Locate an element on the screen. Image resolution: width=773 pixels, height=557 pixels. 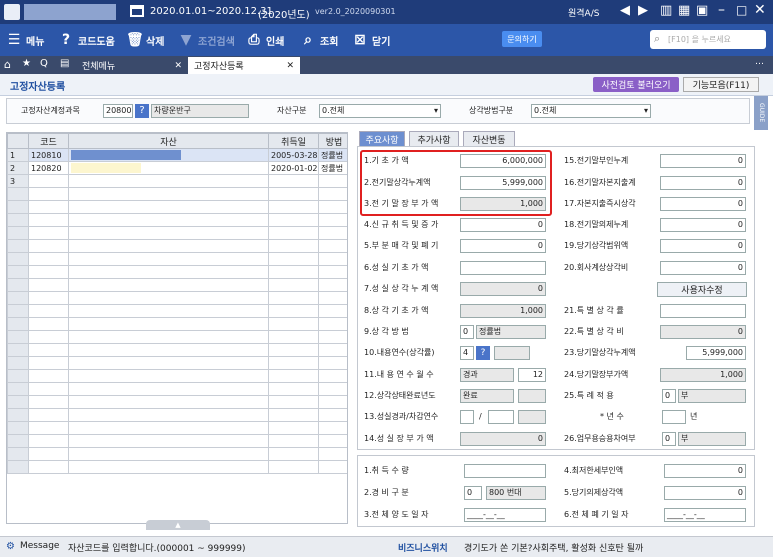
delete-button: 🗑 삭제 is located at coordinates (145, 40).